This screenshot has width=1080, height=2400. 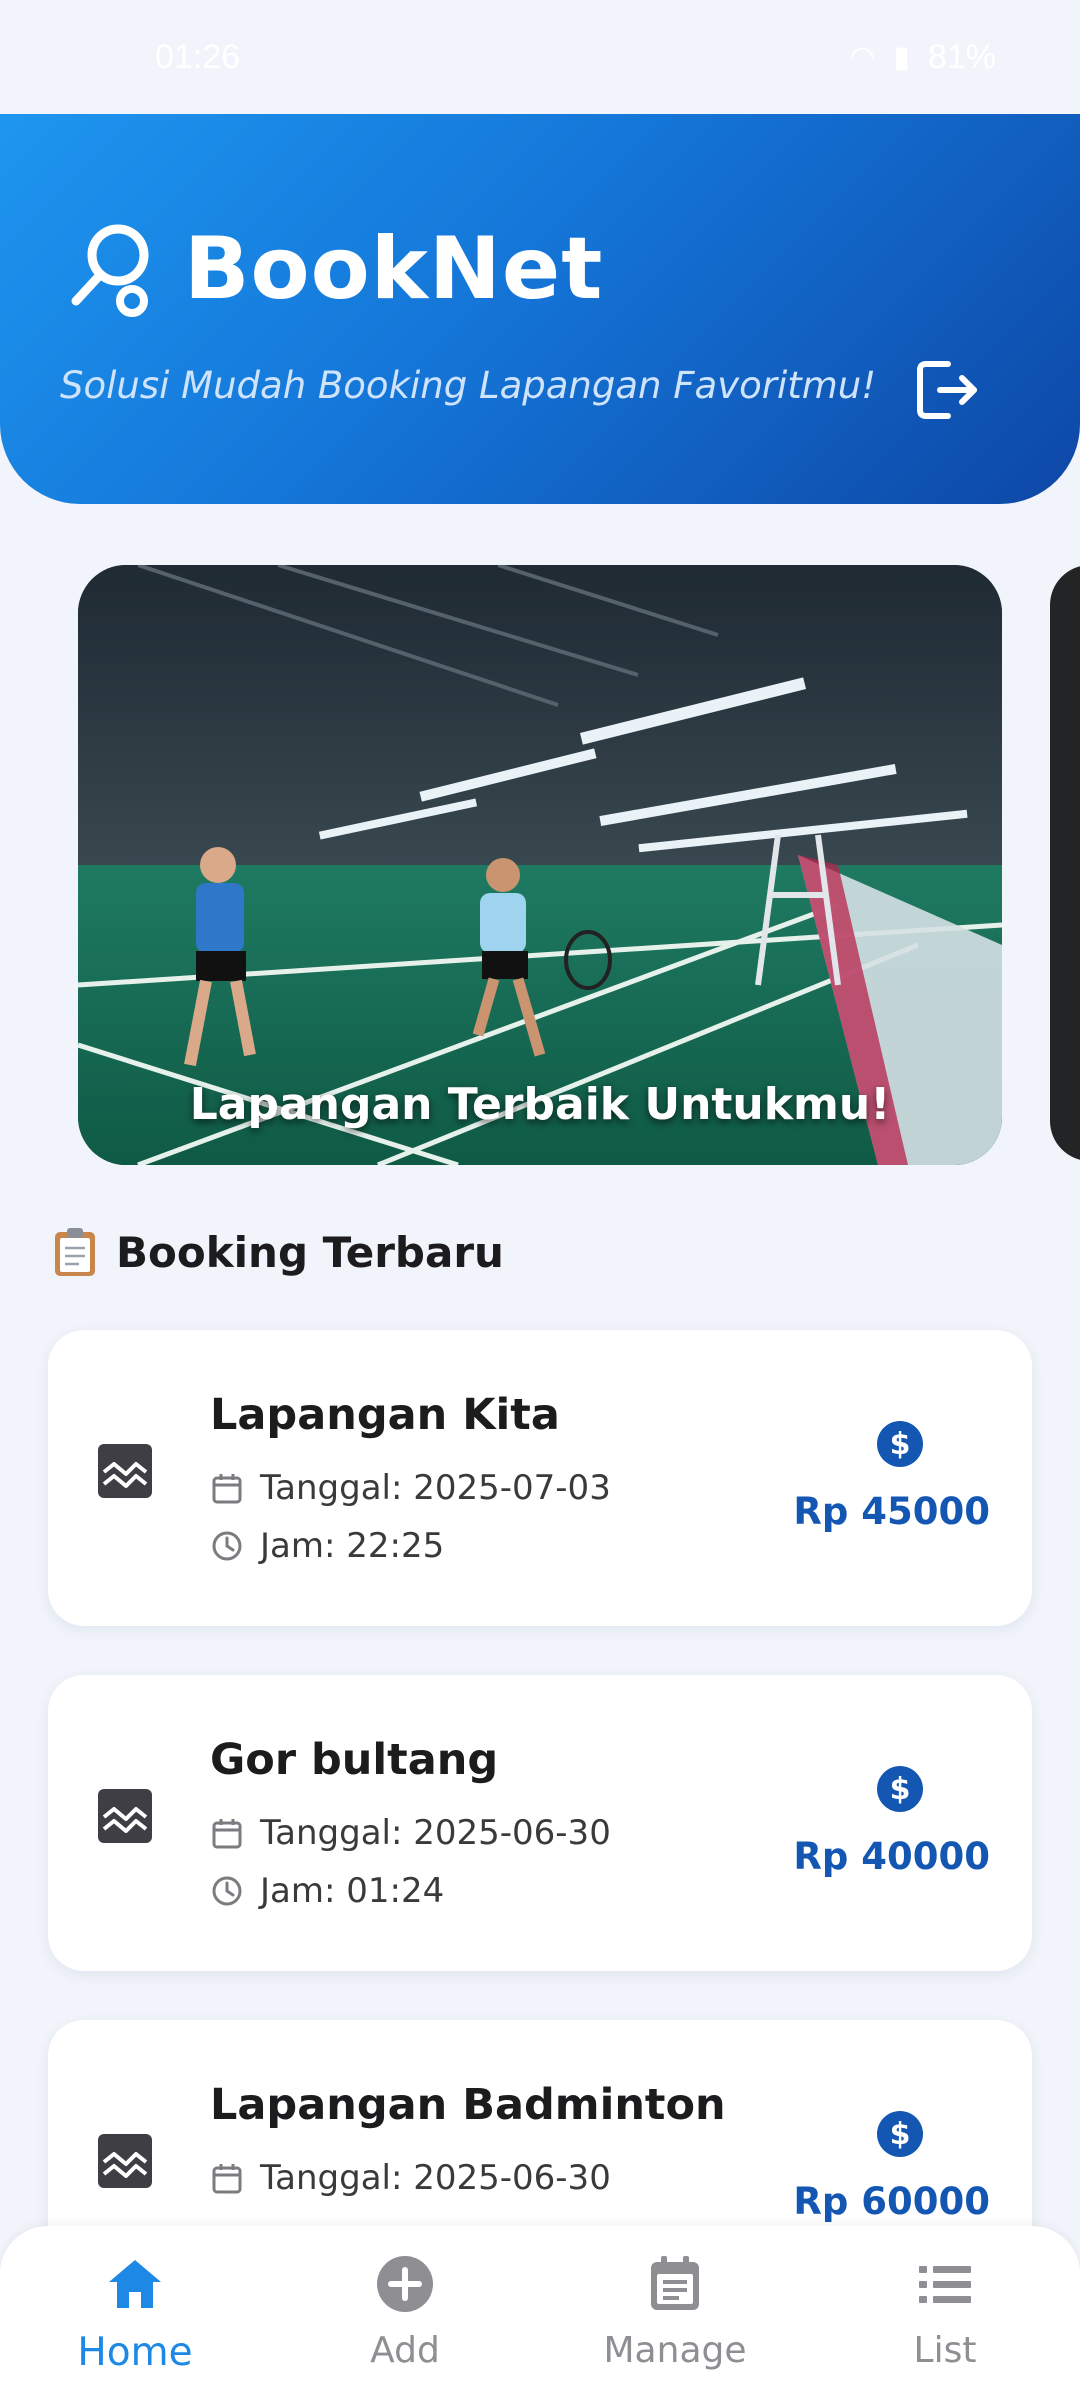 I want to click on brand: BookNet, so click(x=334, y=269).